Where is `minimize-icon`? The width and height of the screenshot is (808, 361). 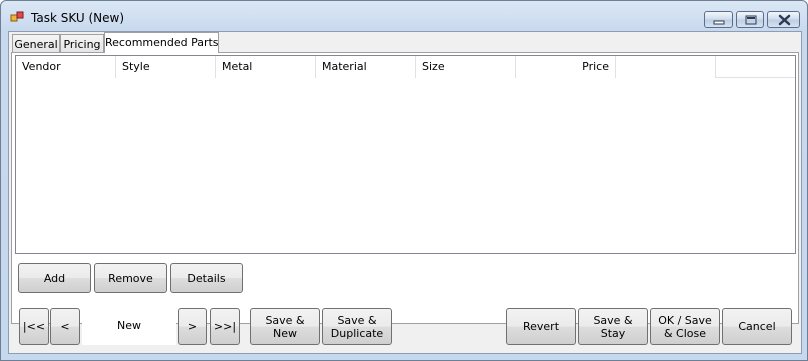 minimize-icon is located at coordinates (719, 22).